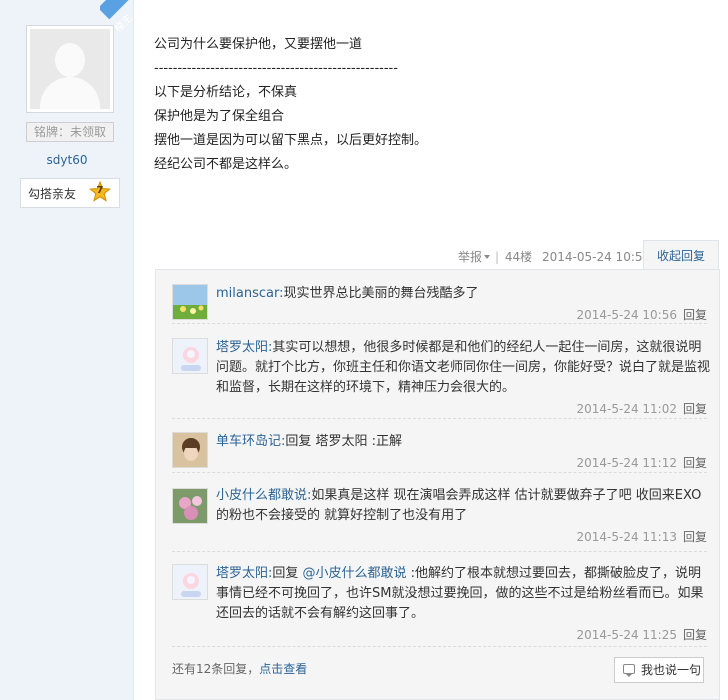 The height and width of the screenshot is (700, 728). I want to click on reply-time: 2014-5-24 10:56, so click(626, 315).